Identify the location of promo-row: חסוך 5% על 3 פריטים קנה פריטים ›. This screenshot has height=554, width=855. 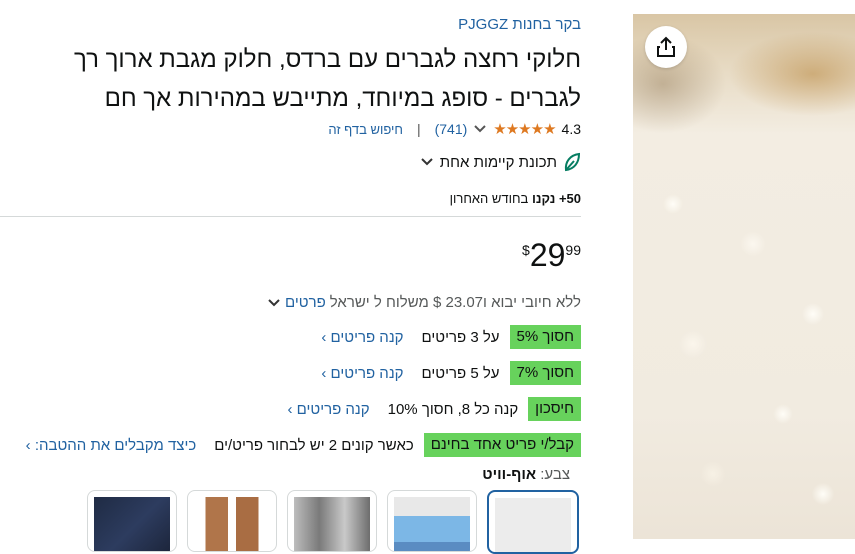
(451, 337).